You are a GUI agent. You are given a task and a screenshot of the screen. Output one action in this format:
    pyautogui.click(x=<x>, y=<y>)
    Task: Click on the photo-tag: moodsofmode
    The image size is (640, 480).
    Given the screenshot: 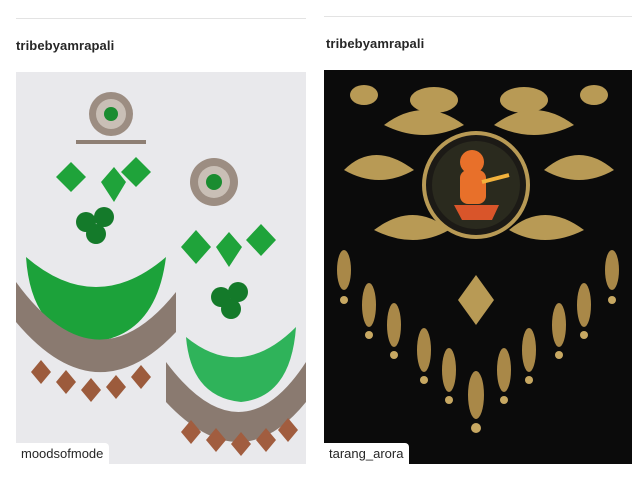 What is the action you would take?
    pyautogui.click(x=63, y=453)
    